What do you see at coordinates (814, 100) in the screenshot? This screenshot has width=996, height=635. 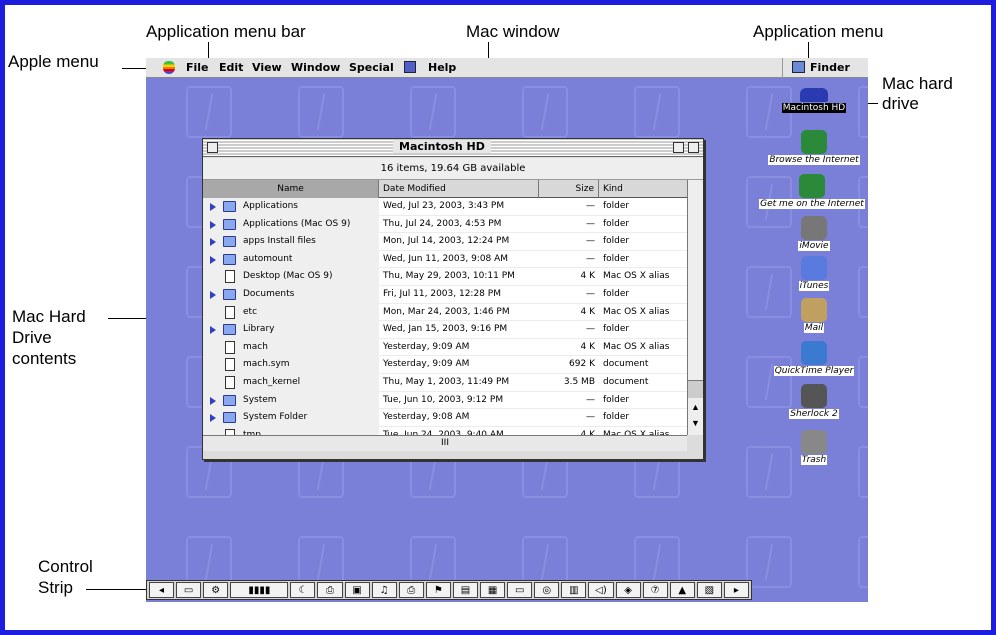 I see `desktop-icon-macintosh-hd: Macintosh HD` at bounding box center [814, 100].